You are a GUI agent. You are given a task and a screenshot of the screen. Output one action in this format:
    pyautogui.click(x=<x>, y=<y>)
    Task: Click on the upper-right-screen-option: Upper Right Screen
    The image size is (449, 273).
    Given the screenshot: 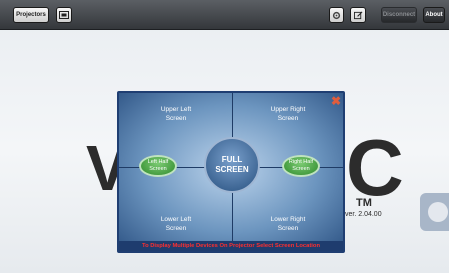 What is the action you would take?
    pyautogui.click(x=288, y=114)
    